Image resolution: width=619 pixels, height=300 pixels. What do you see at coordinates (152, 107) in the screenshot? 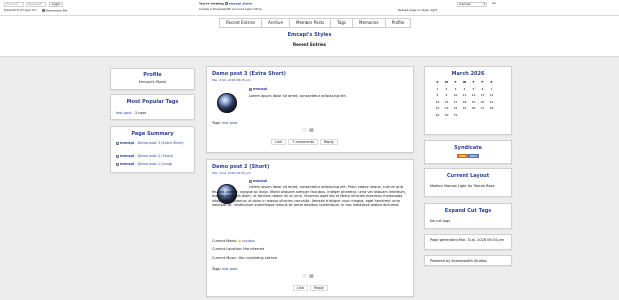
I see `popular-tags-box: Most Popular Tags test post - 3 uses` at bounding box center [152, 107].